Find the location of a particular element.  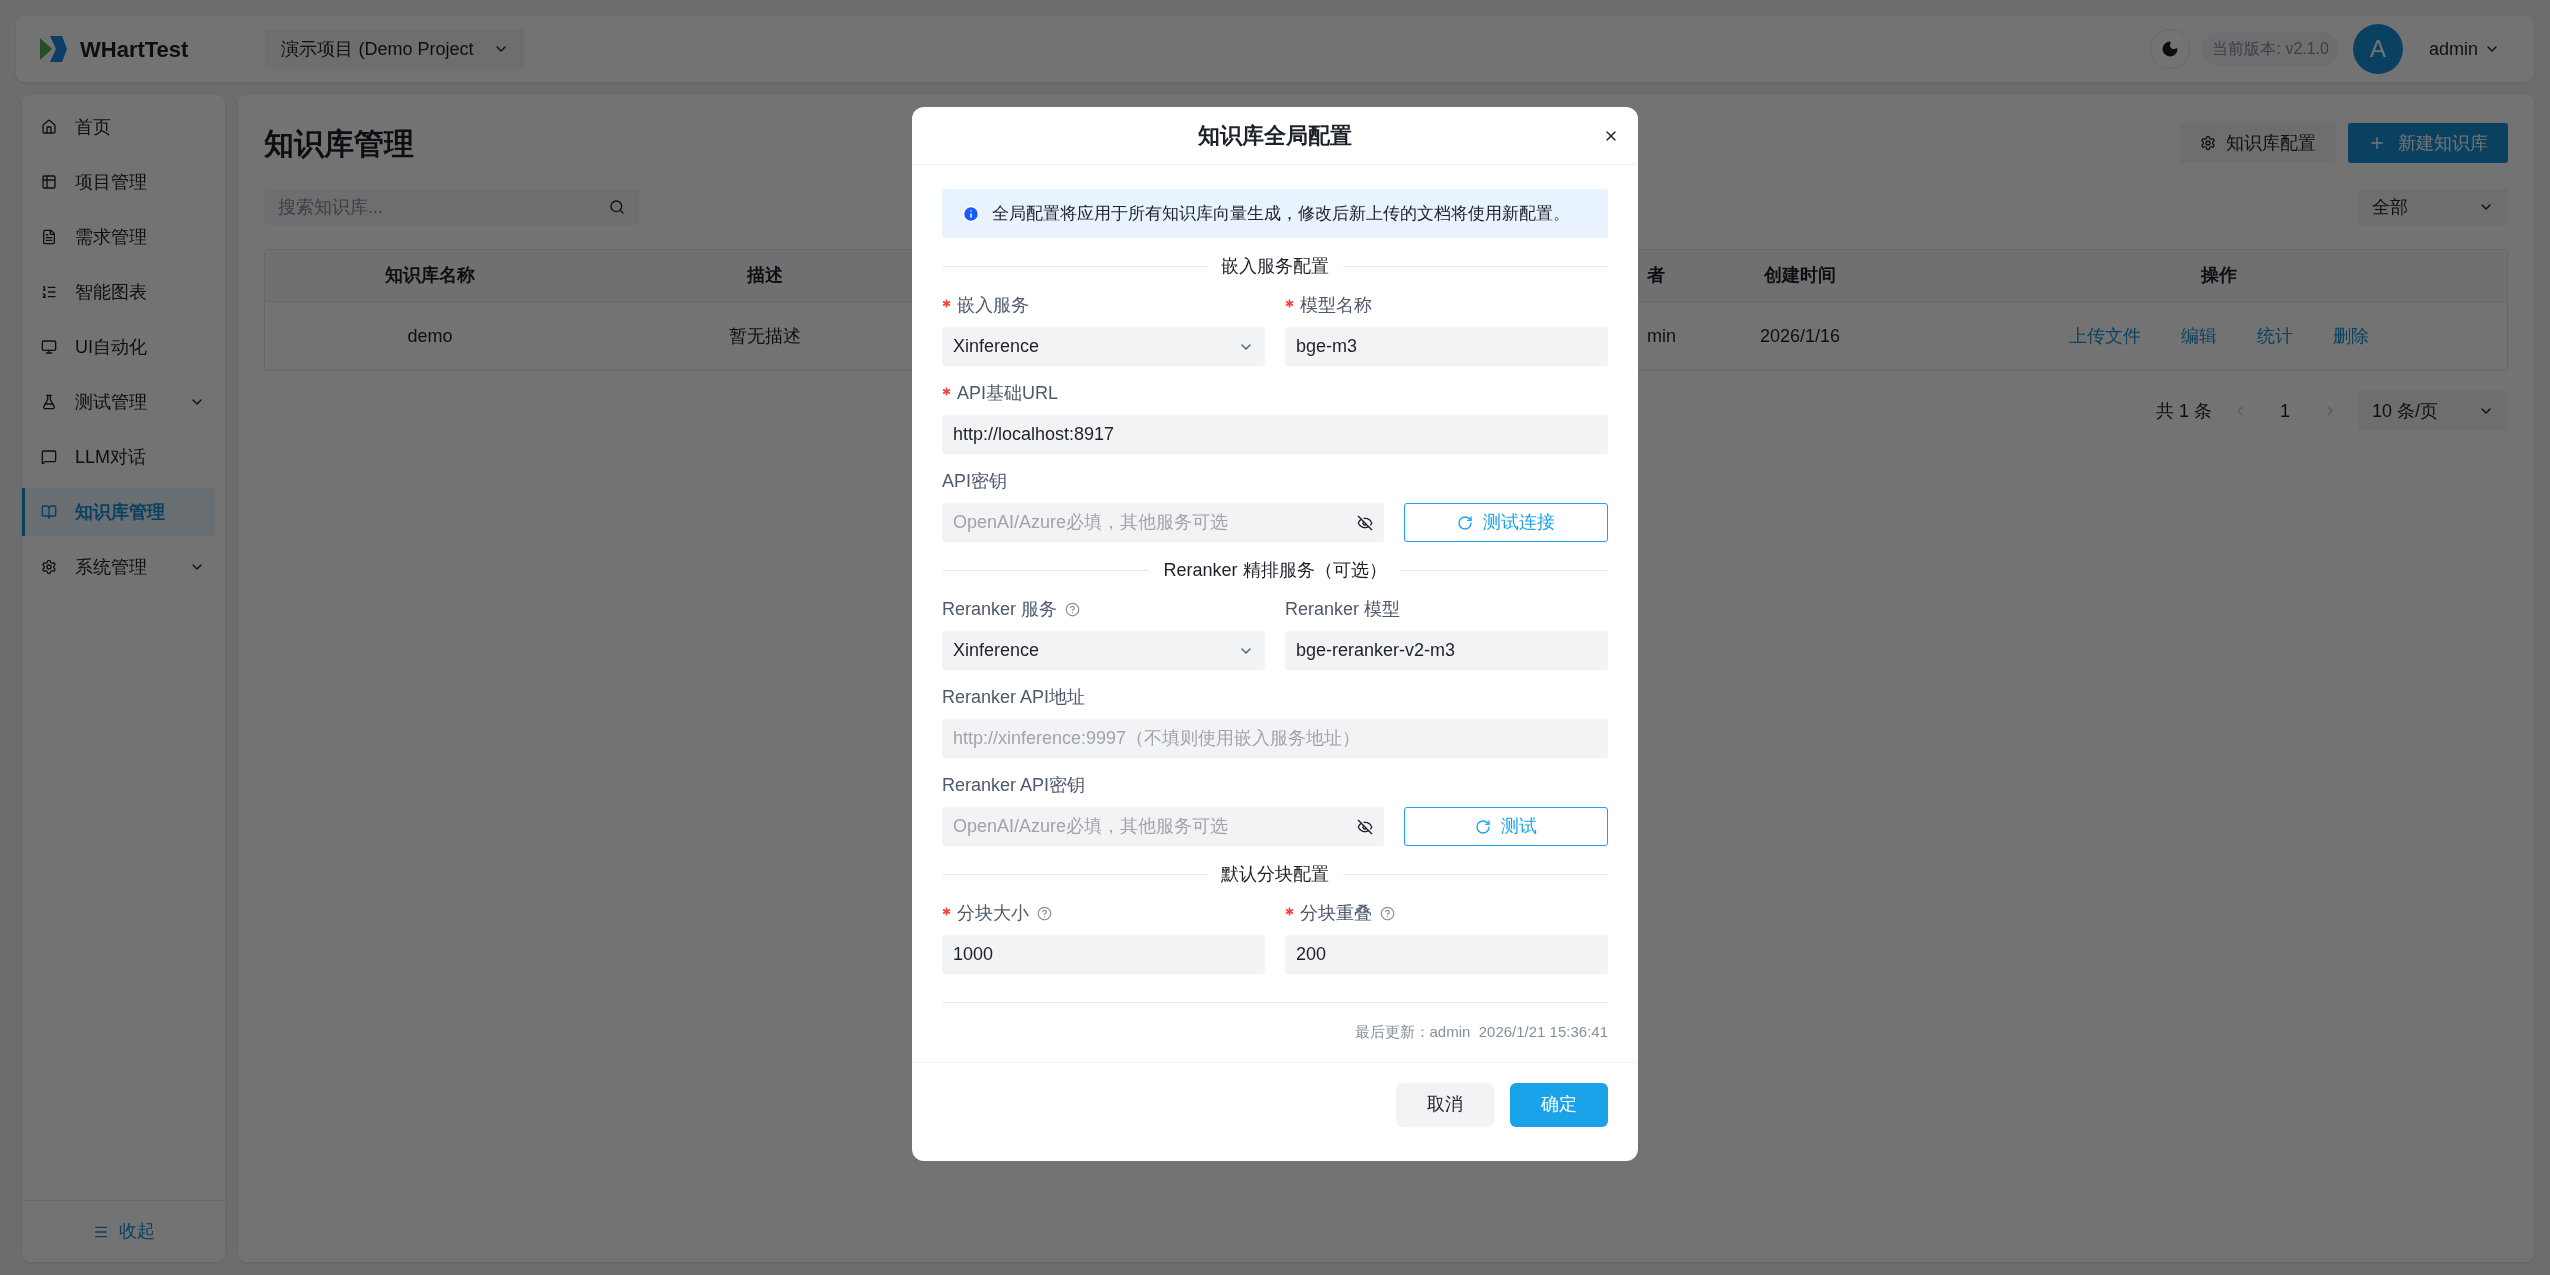

dialog-title: 知识库全局配置 is located at coordinates (1275, 136).